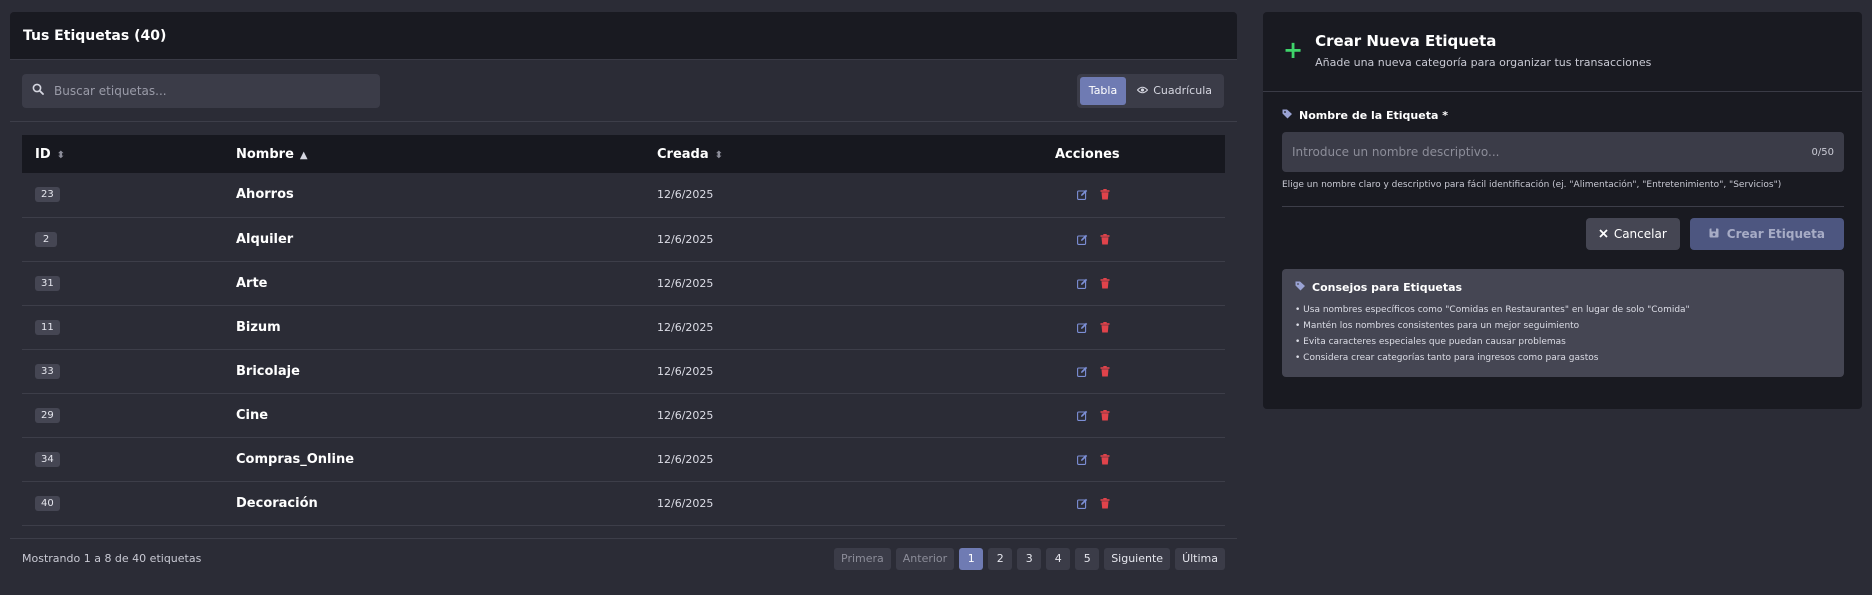 Image resolution: width=1872 pixels, height=595 pixels. Describe the element at coordinates (122, 154) in the screenshot. I see `column-header-id: ID ⬍` at that location.